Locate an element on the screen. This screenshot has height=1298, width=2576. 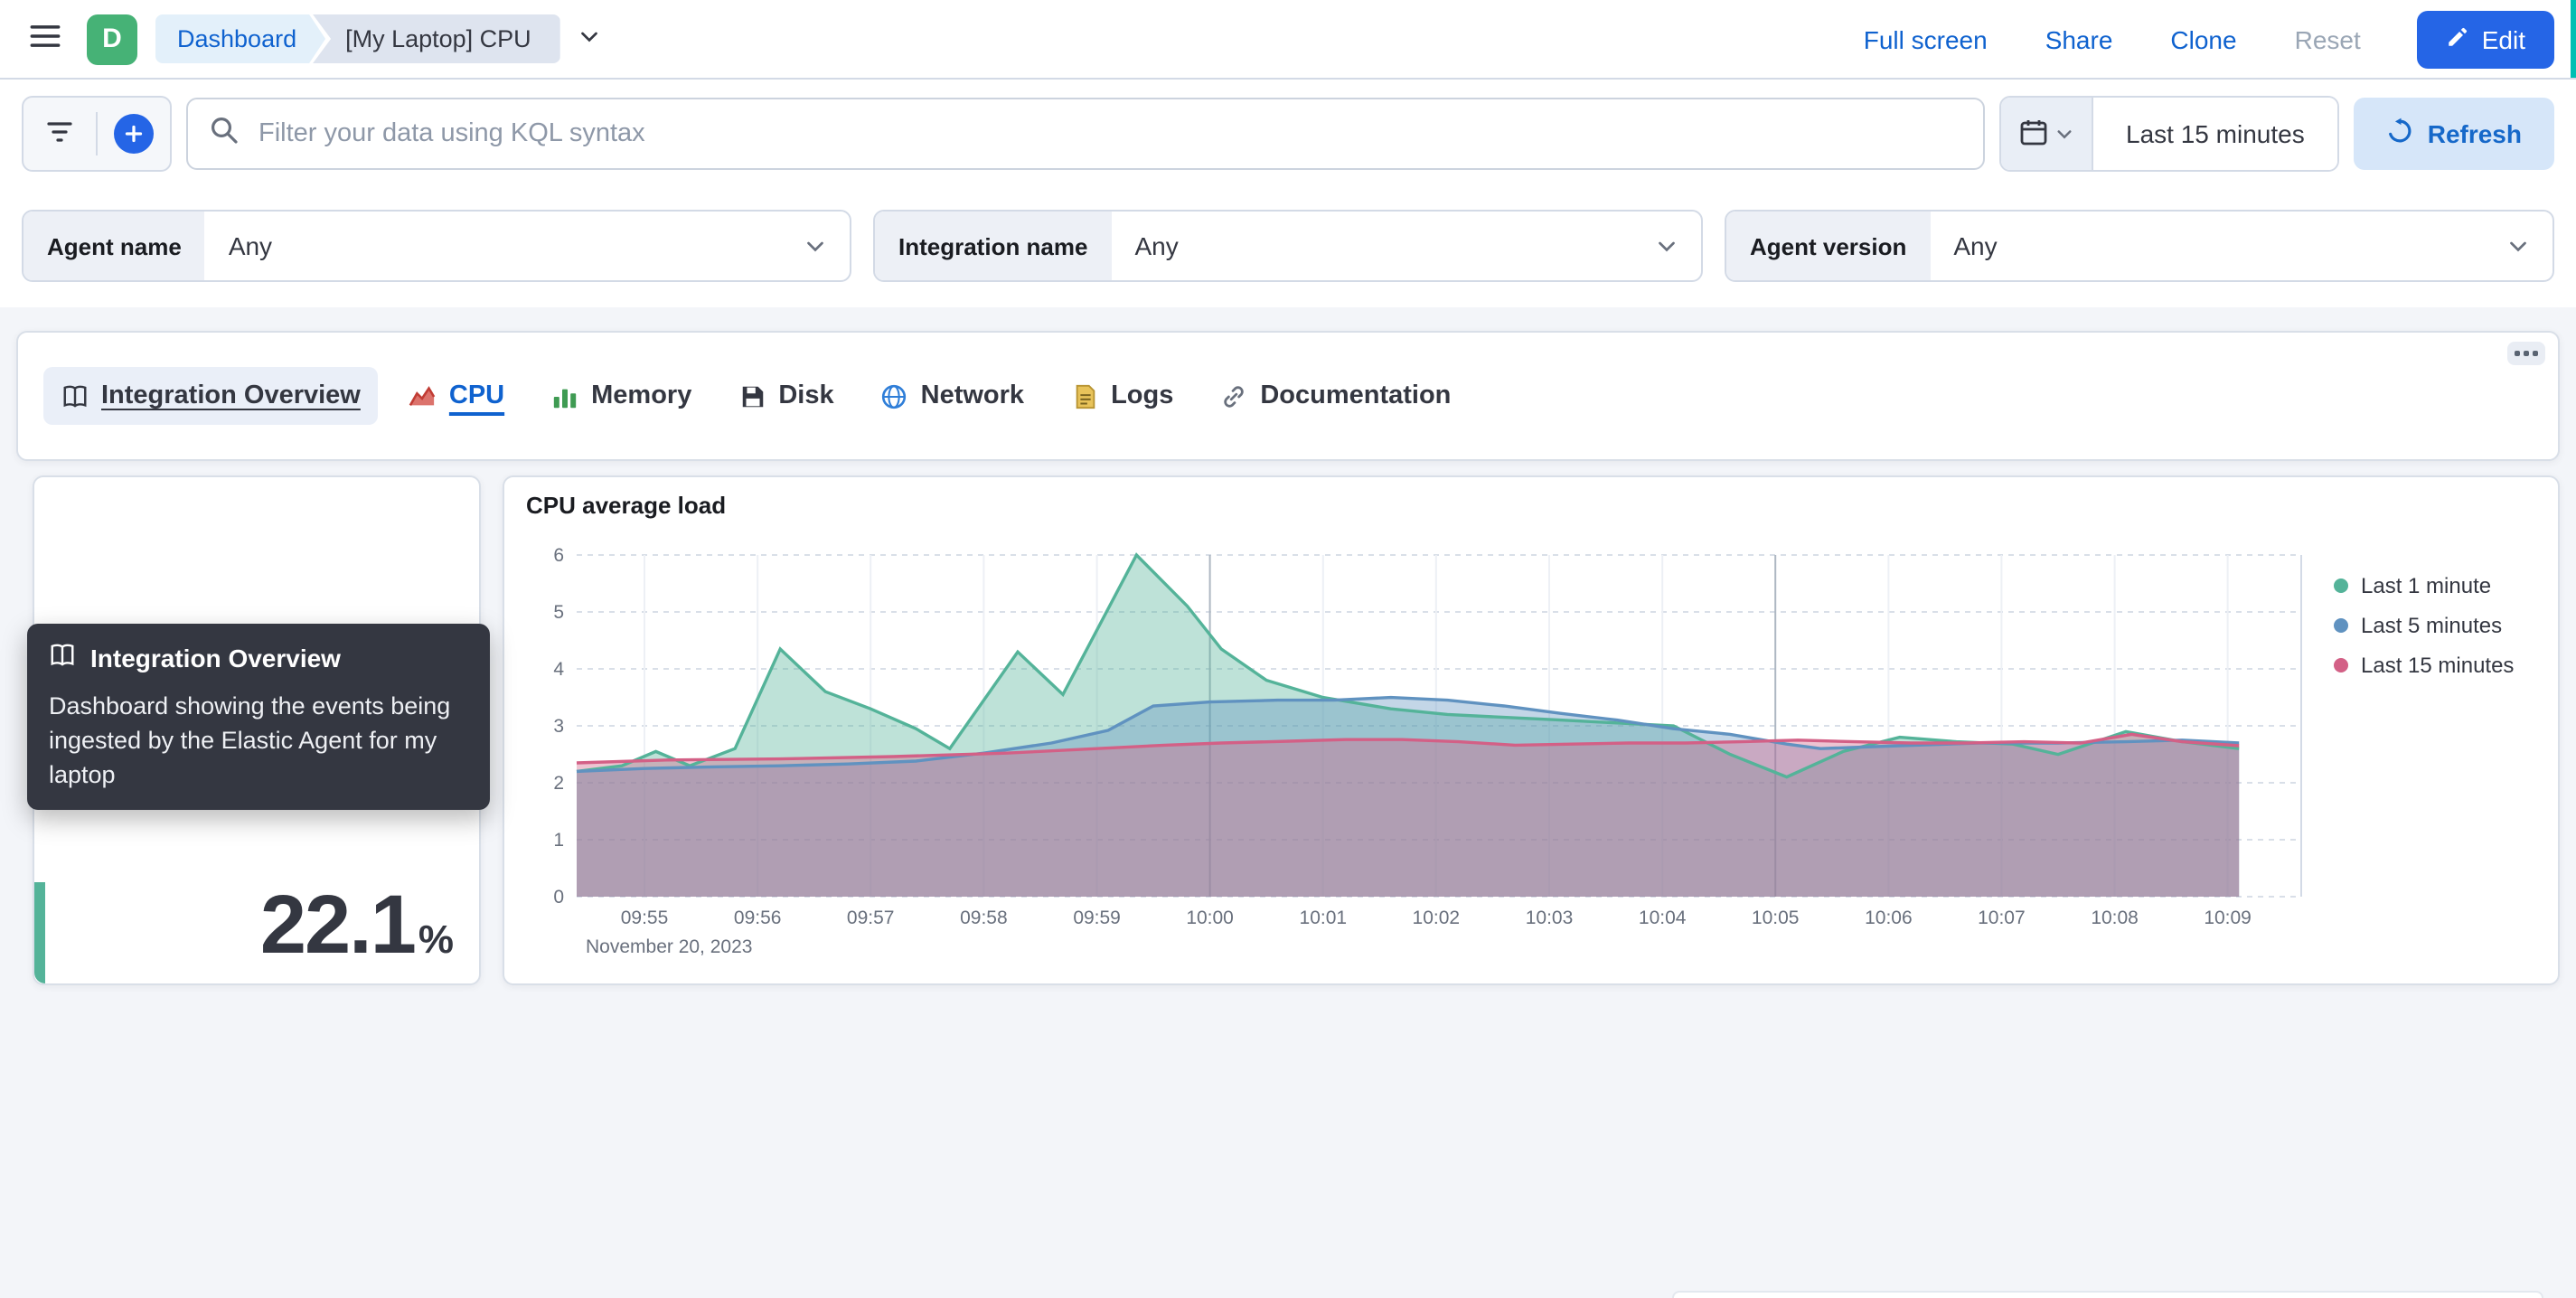
tab-network: Network is located at coordinates (952, 395).